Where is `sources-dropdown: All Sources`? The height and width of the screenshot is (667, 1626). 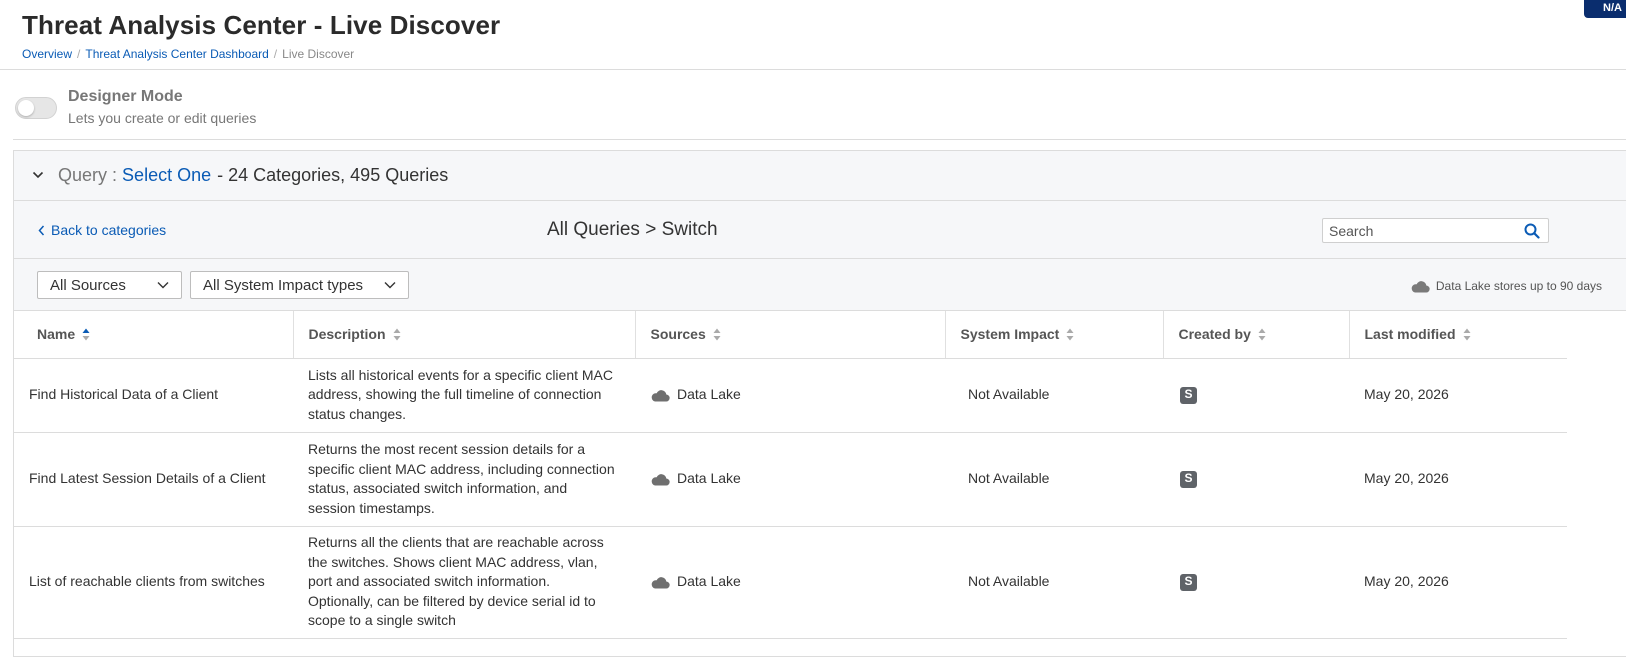 sources-dropdown: All Sources is located at coordinates (109, 285).